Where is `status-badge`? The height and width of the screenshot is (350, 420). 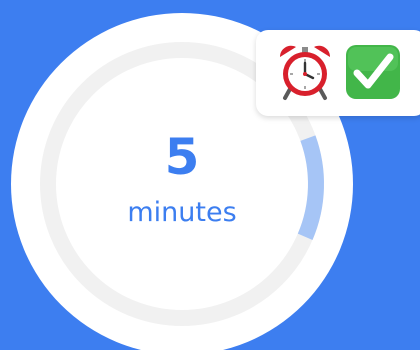
status-badge is located at coordinates (338, 73).